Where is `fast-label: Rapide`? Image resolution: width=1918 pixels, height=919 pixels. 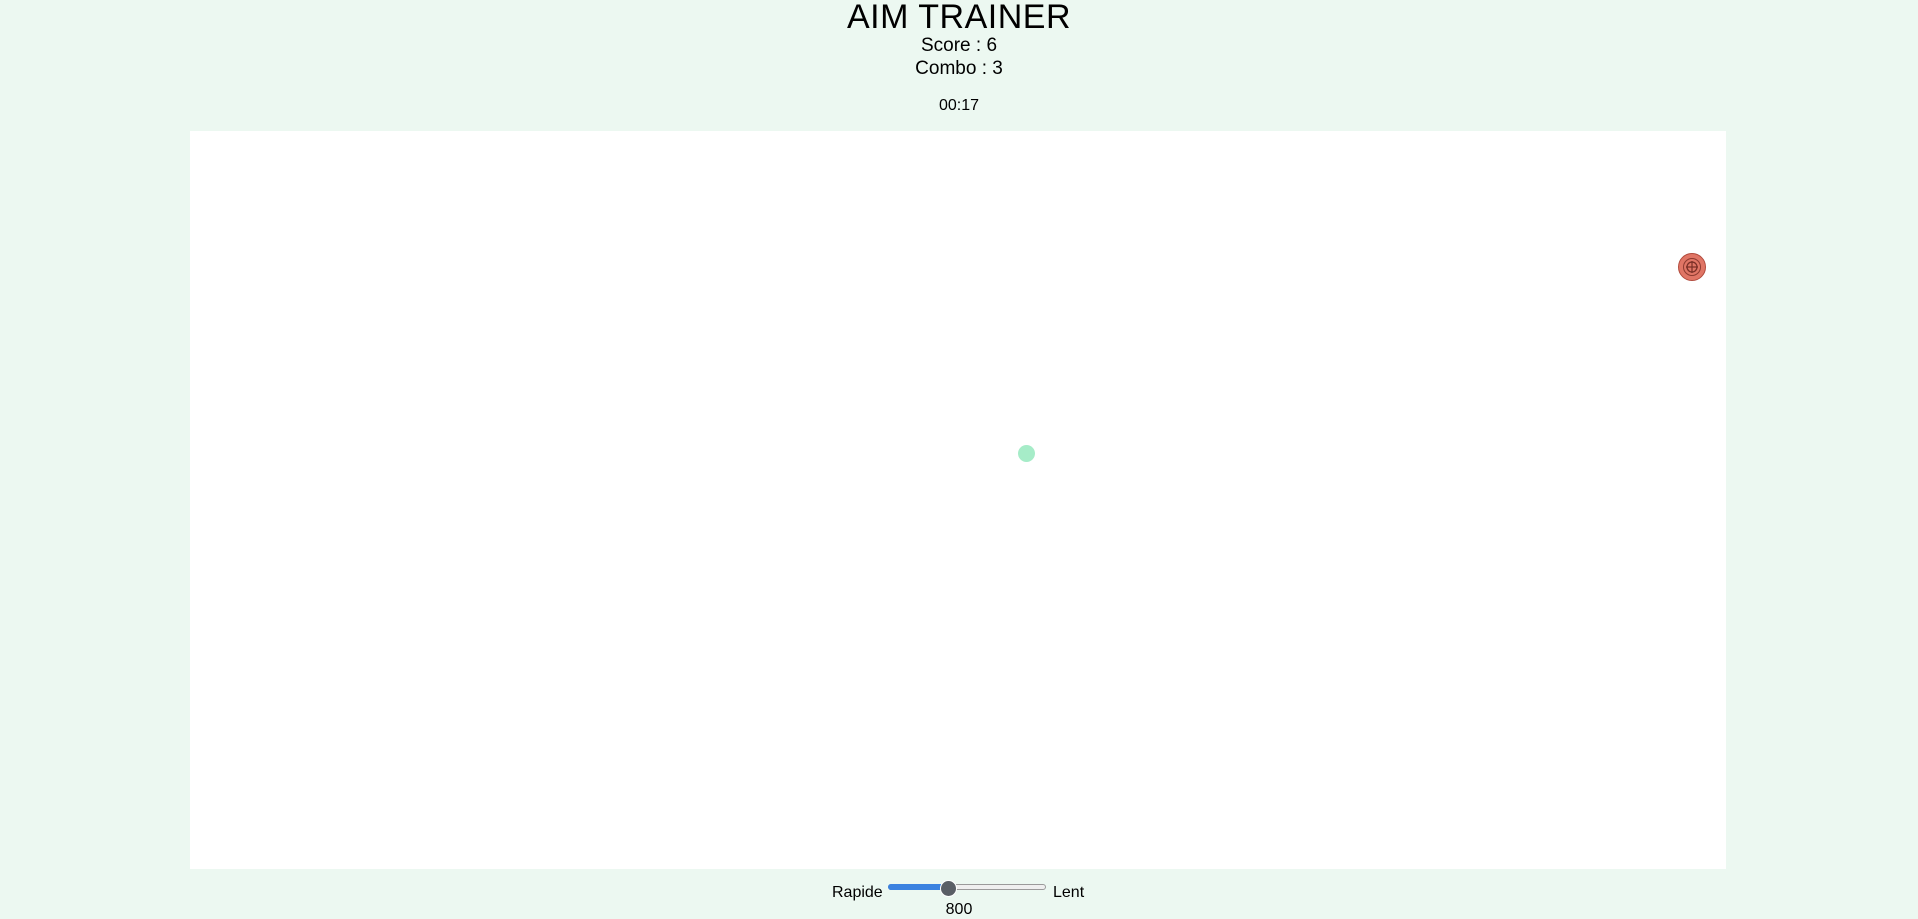 fast-label: Rapide is located at coordinates (857, 892).